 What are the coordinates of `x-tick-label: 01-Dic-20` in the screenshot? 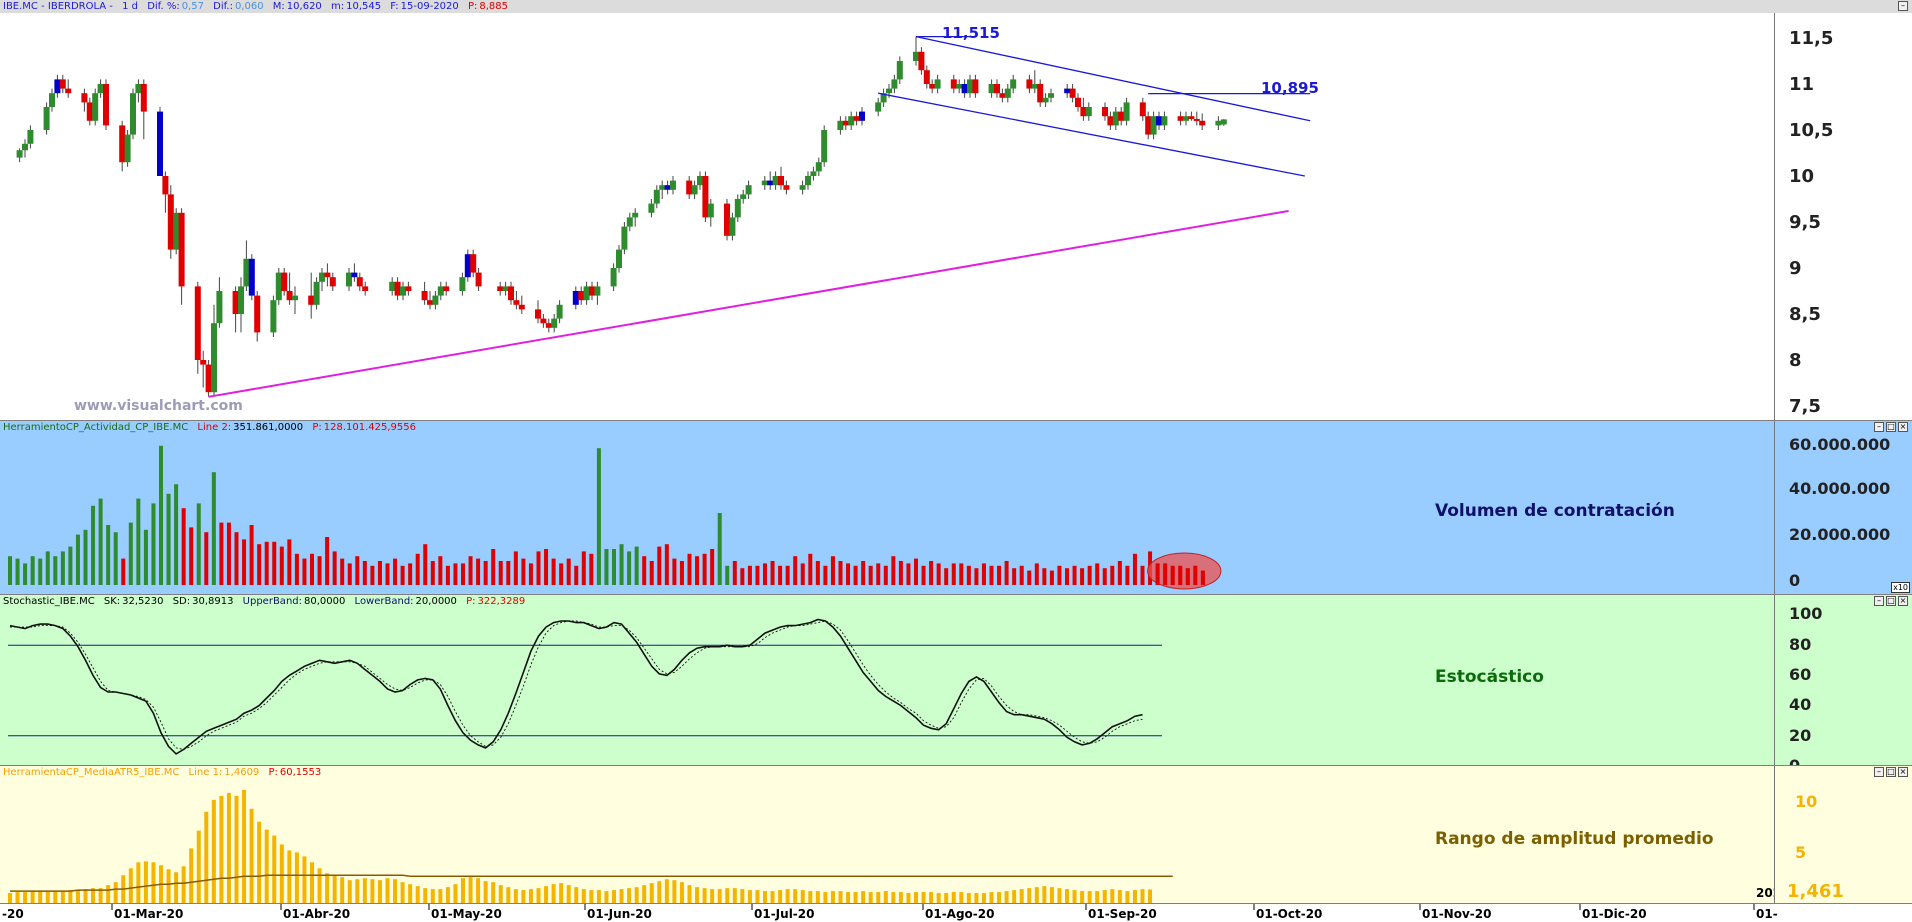 It's located at (1614, 914).